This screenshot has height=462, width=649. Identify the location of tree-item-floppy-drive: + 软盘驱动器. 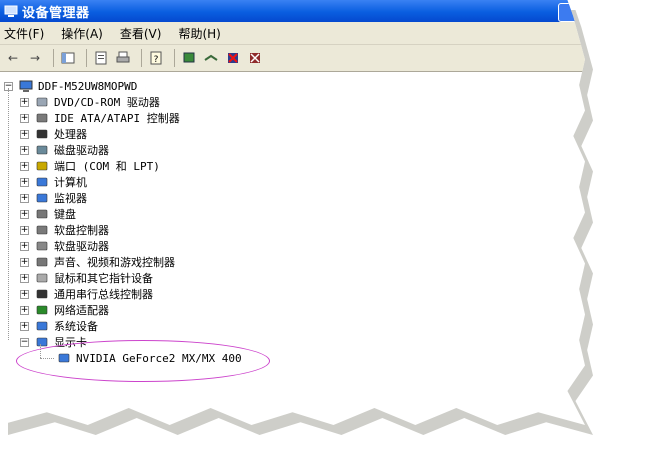
(64, 246).